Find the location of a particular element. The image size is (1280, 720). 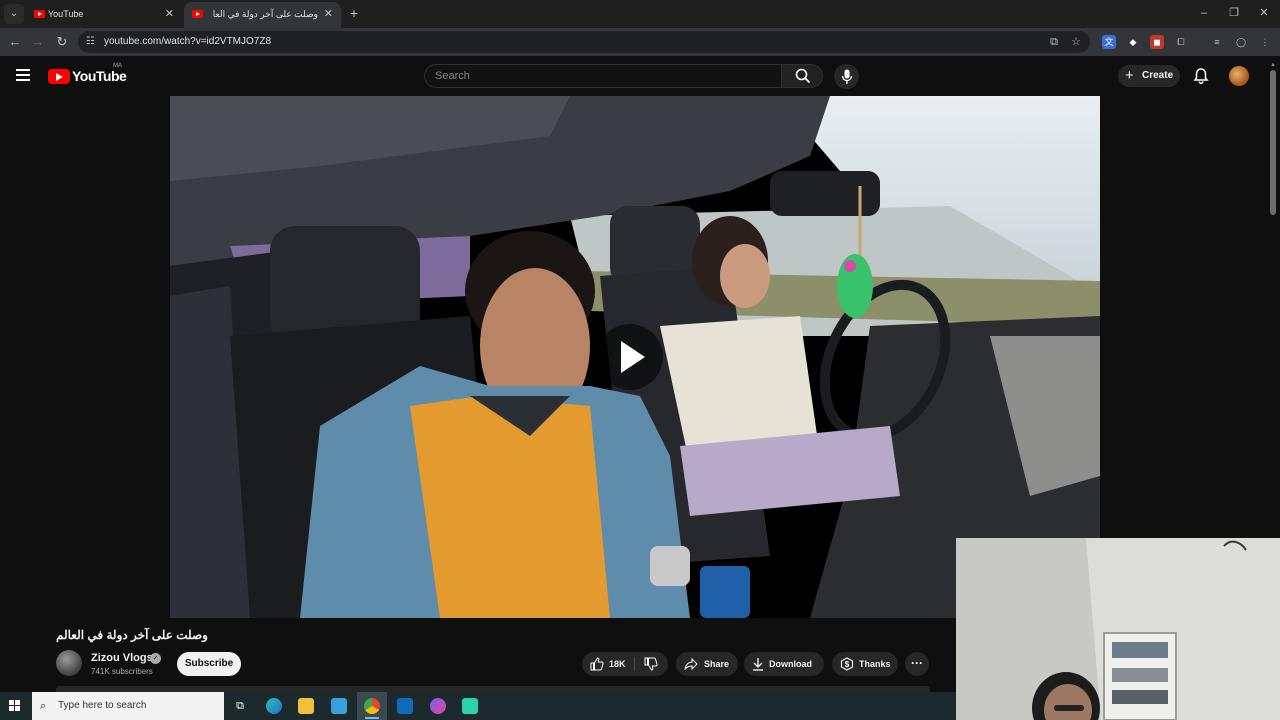

site-info-icon: ☷ is located at coordinates (92, 42).